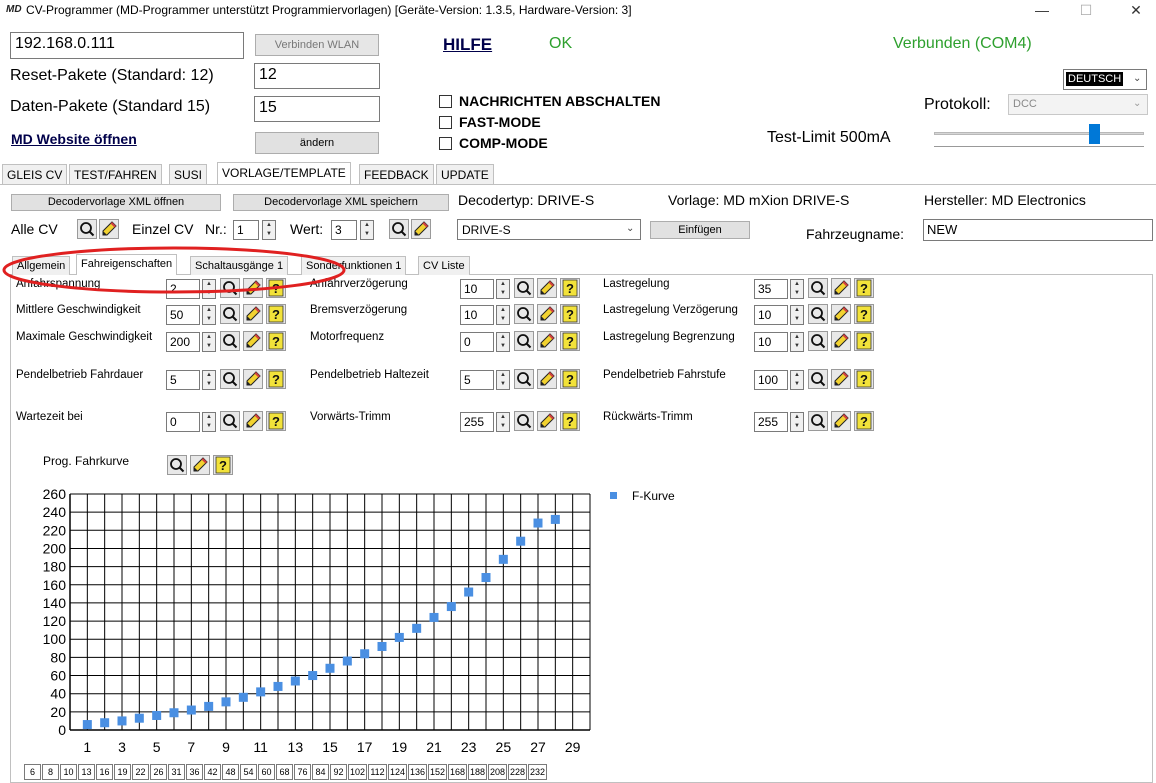  I want to click on curve-value-cell: 6, so click(32, 772).